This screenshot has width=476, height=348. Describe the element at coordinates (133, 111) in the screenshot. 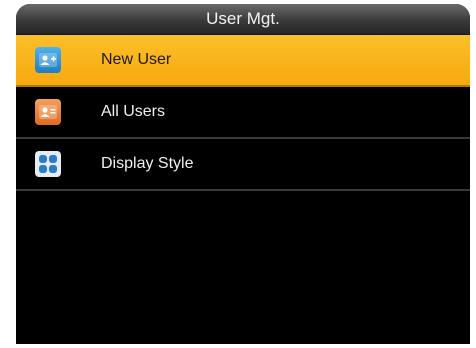

I see `menu-item-label: All Users` at that location.